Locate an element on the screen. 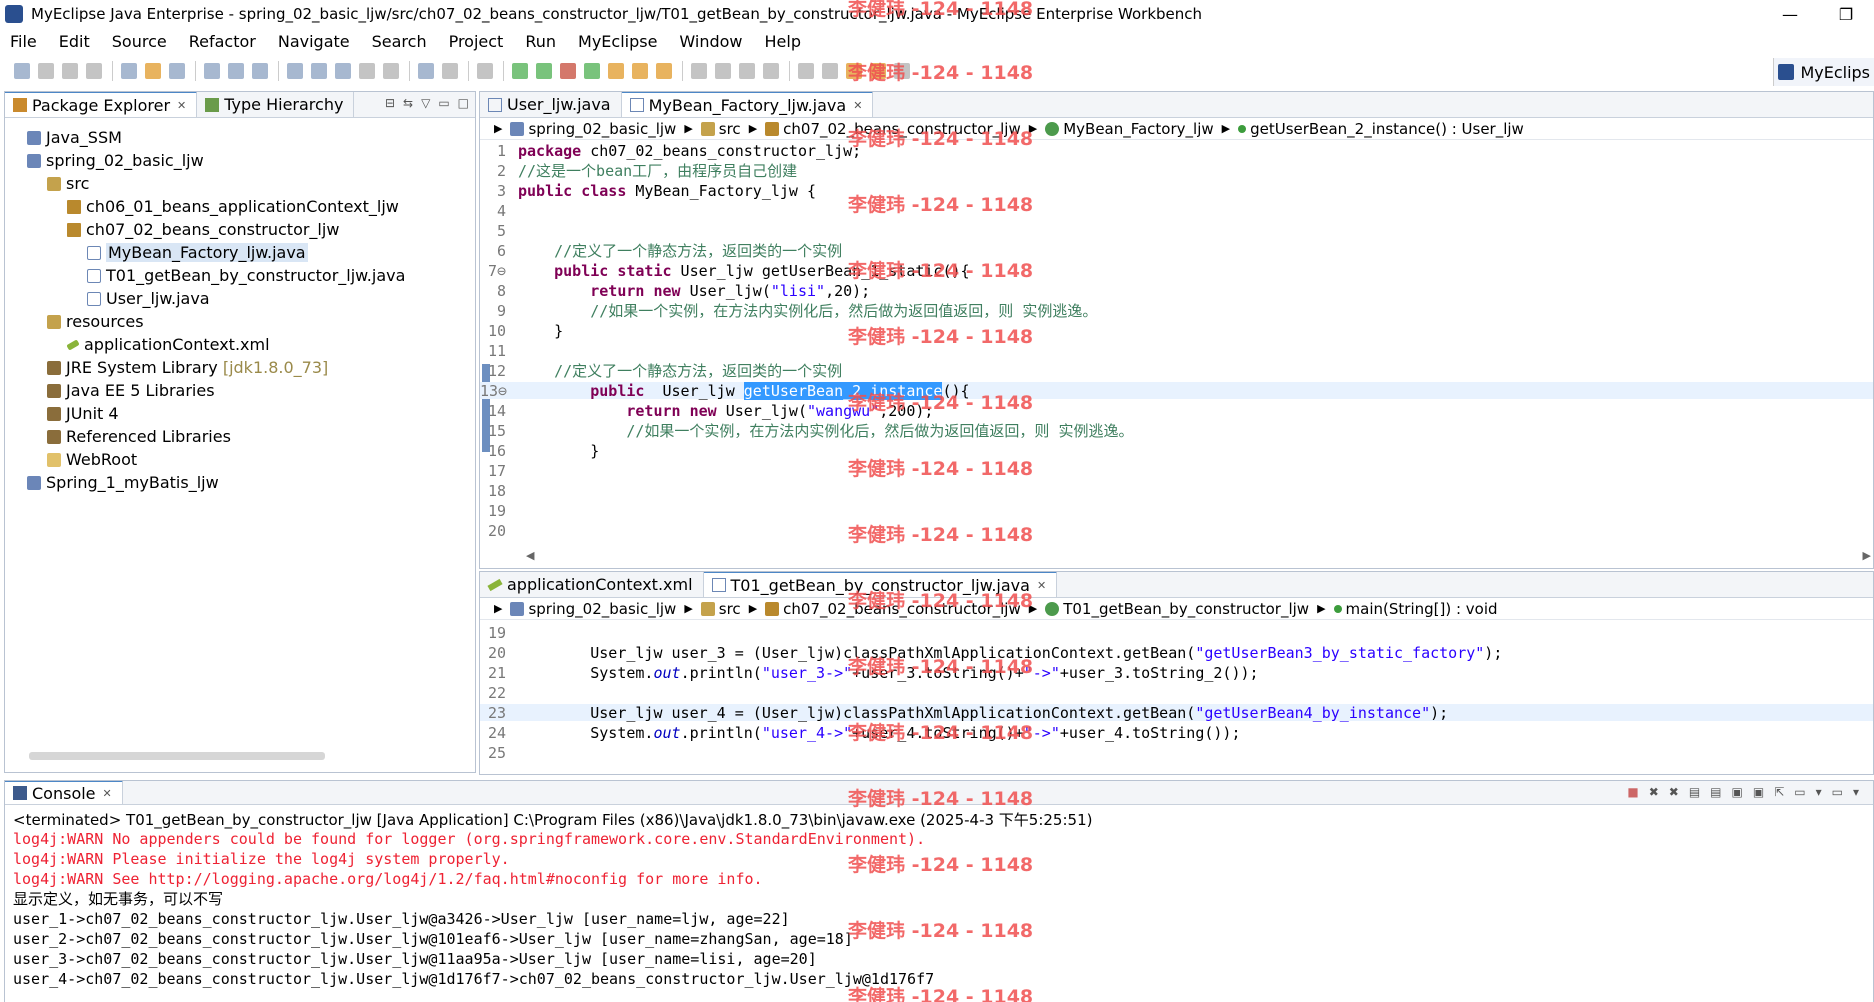 The height and width of the screenshot is (1002, 1874). open-console-icon: ▾ is located at coordinates (1819, 792).